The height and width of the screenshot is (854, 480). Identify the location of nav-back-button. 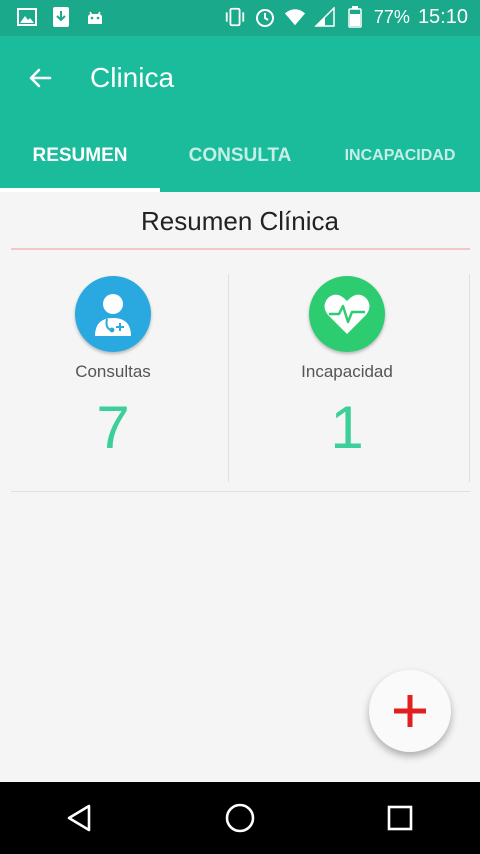
(80, 818).